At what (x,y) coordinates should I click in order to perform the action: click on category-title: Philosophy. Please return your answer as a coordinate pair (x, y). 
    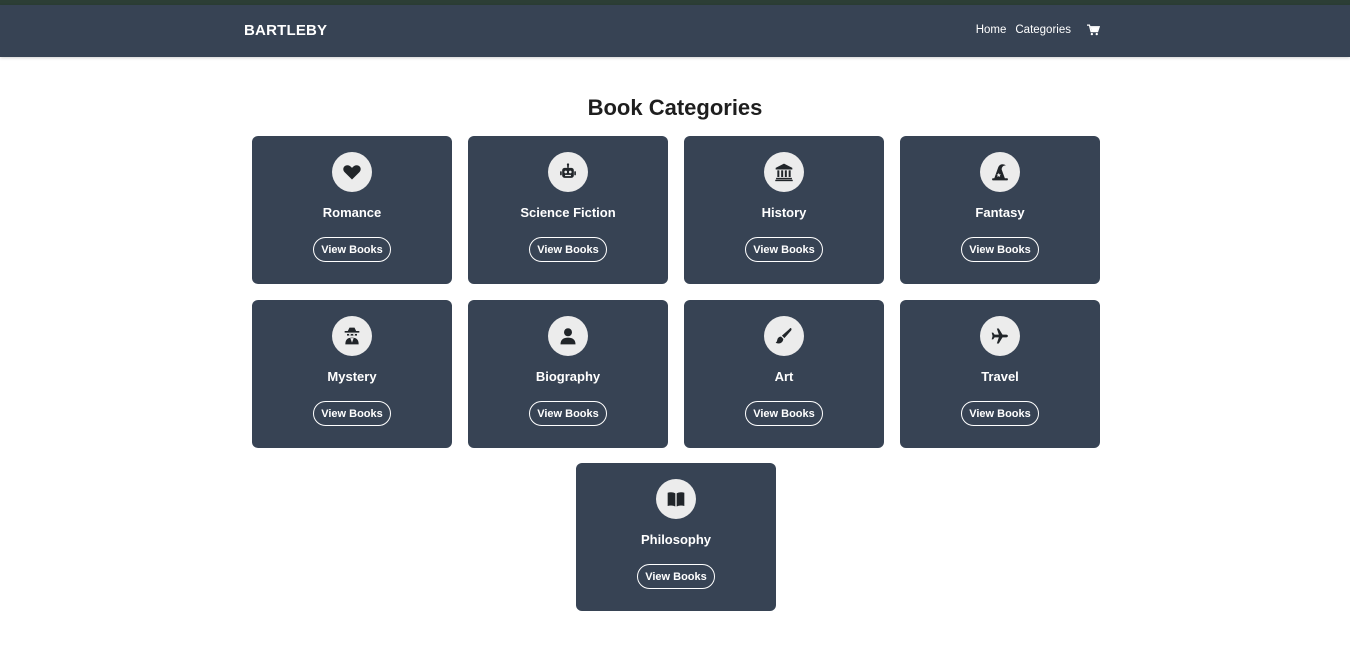
    Looking at the image, I should click on (676, 539).